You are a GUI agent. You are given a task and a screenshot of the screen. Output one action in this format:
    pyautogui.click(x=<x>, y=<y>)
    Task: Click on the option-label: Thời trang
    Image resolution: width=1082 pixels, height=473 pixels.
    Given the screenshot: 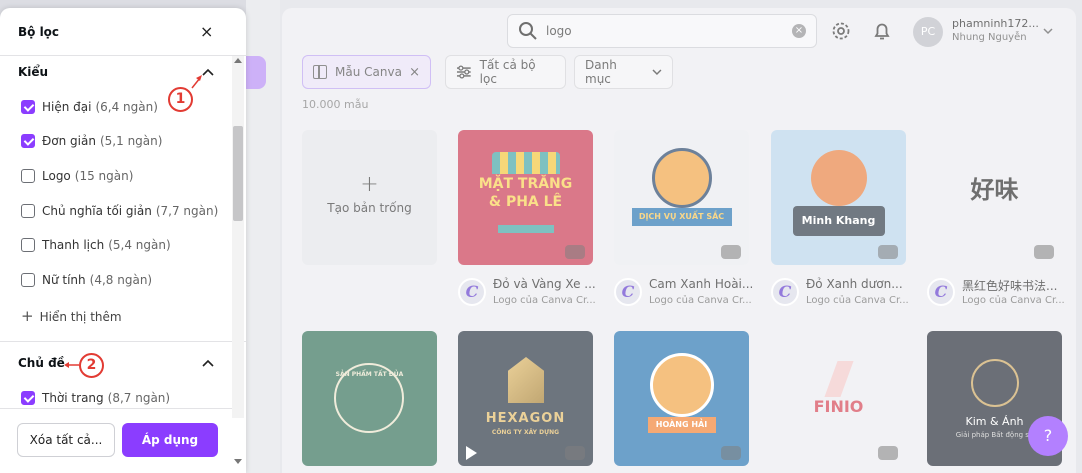 What is the action you would take?
    pyautogui.click(x=73, y=398)
    